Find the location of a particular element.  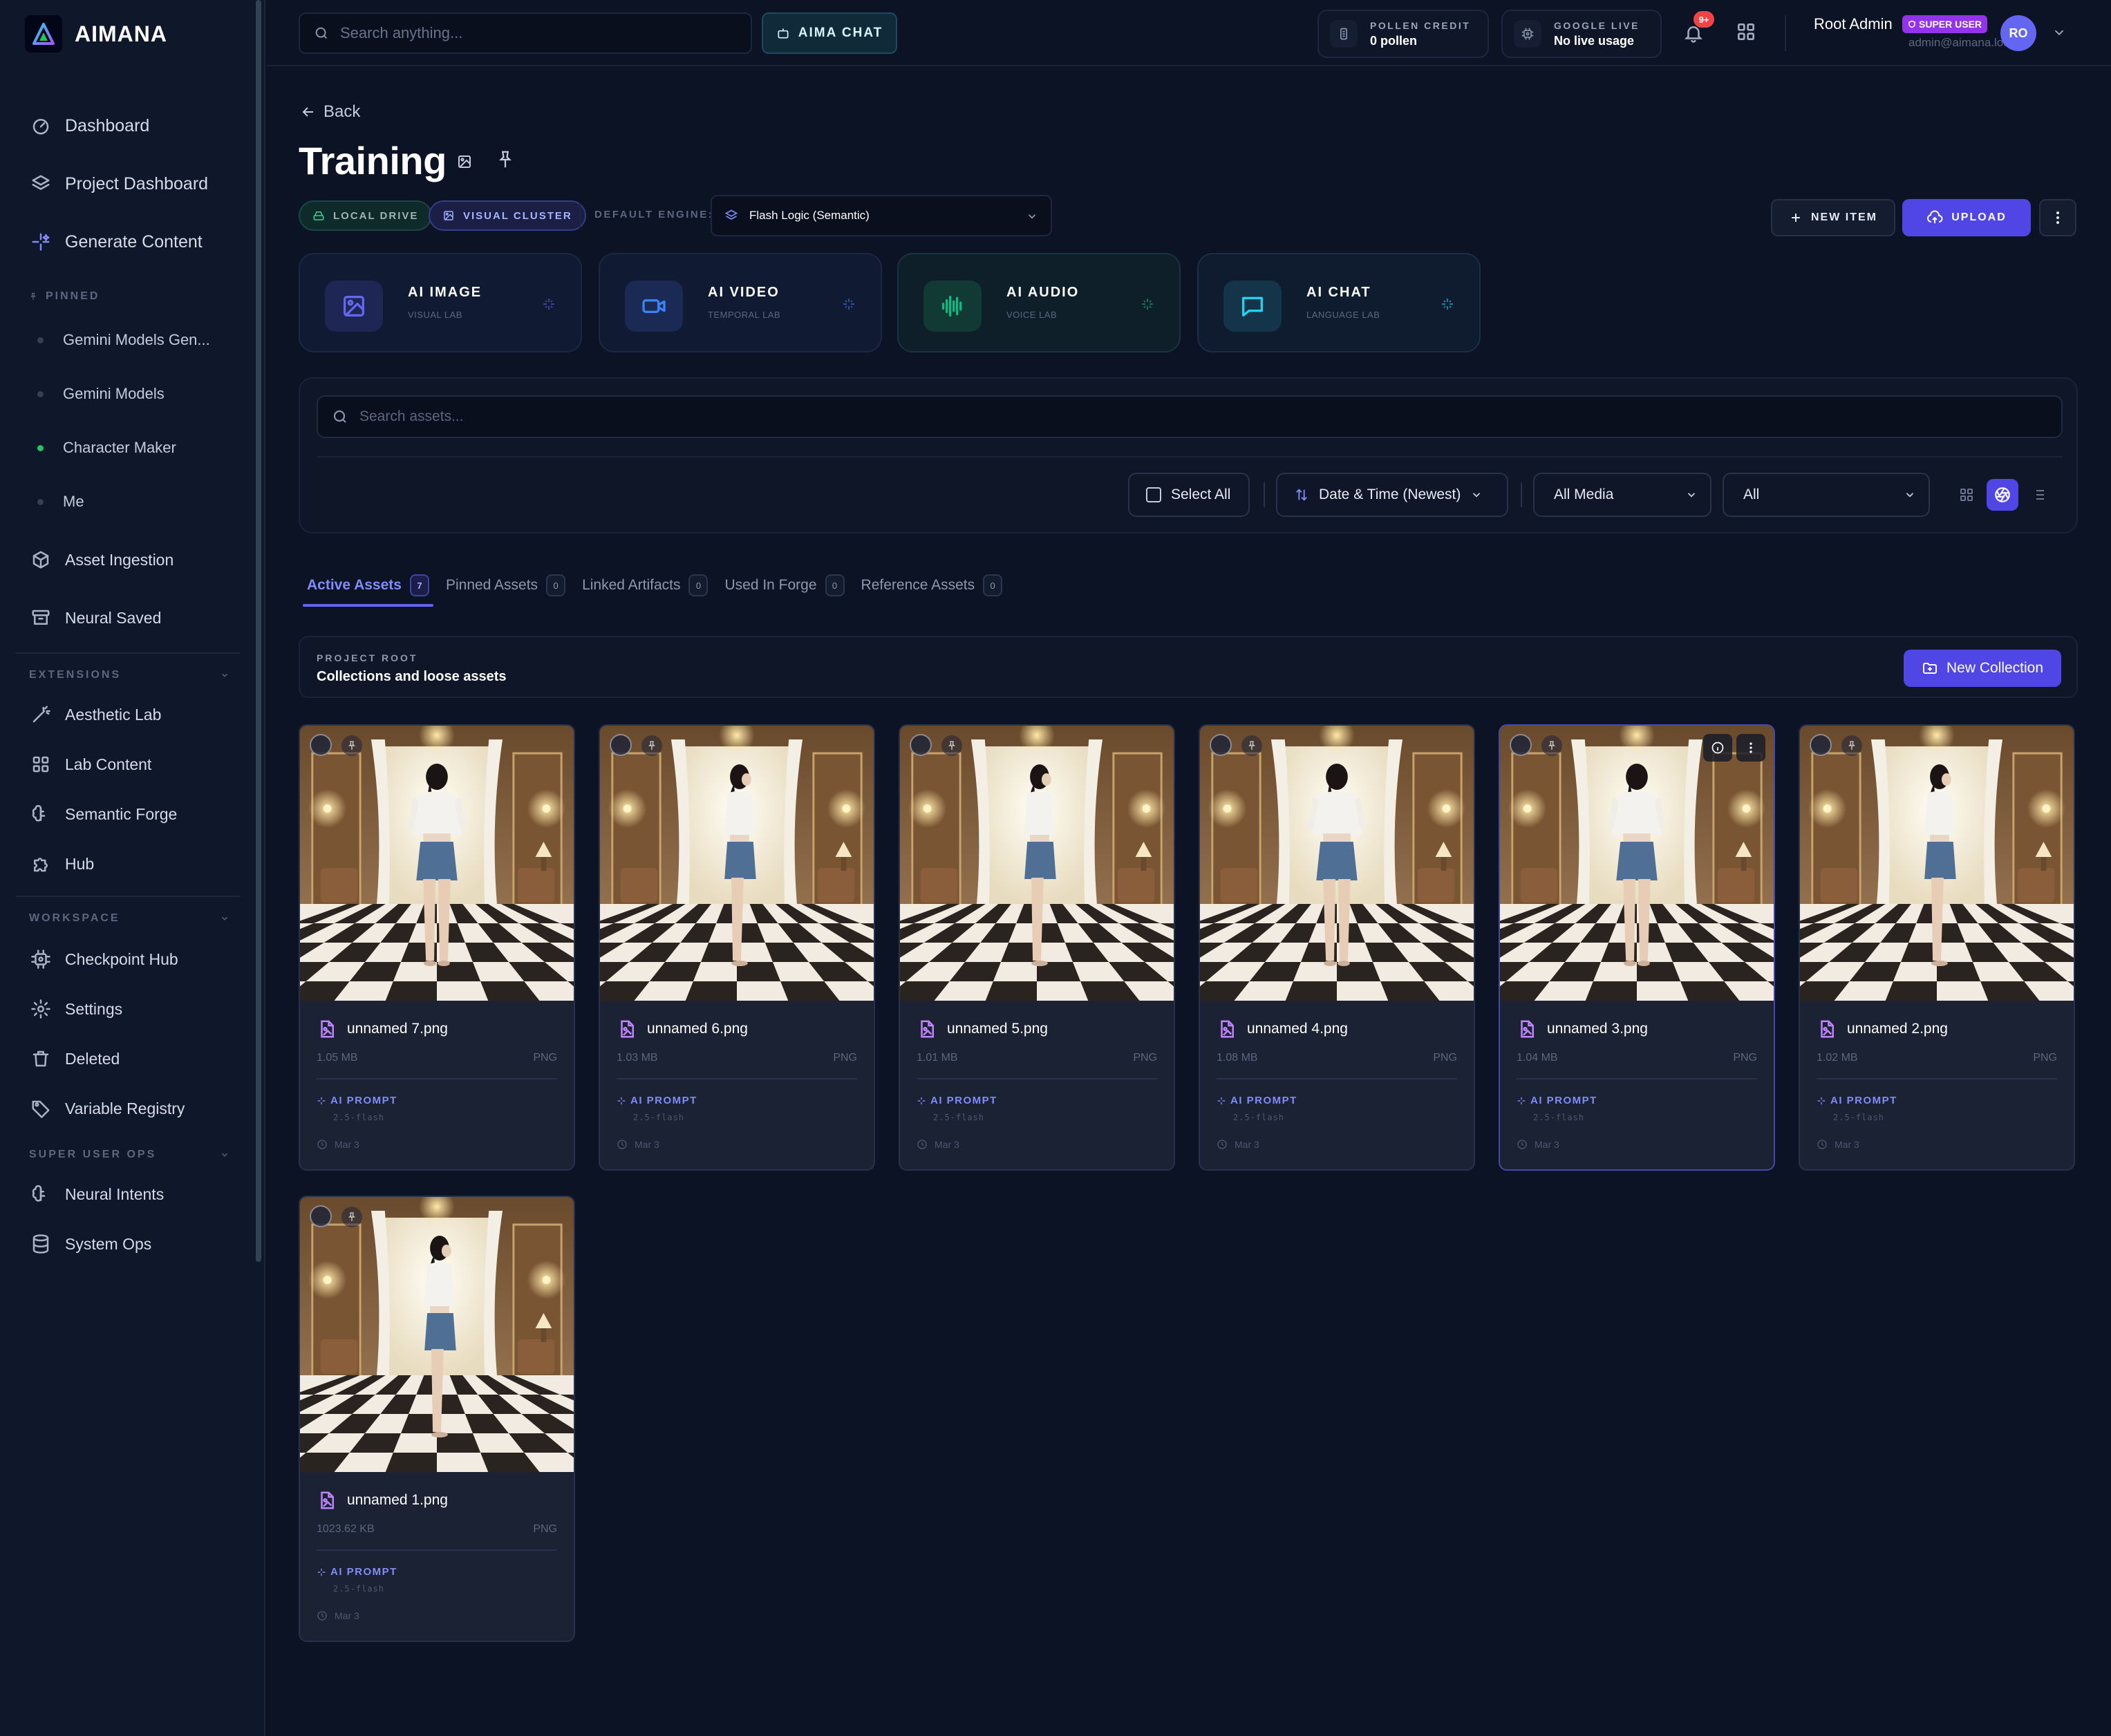

sidebar-item-aesthetic-lab: Aesthetic Lab is located at coordinates (128, 714).